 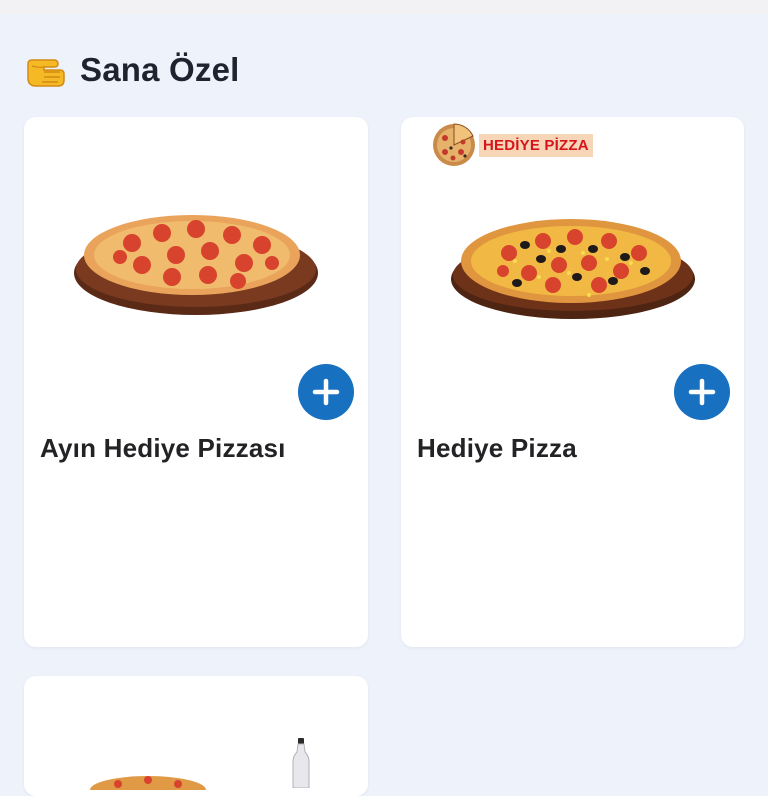 What do you see at coordinates (573, 269) in the screenshot?
I see `mixed-pizza-image` at bounding box center [573, 269].